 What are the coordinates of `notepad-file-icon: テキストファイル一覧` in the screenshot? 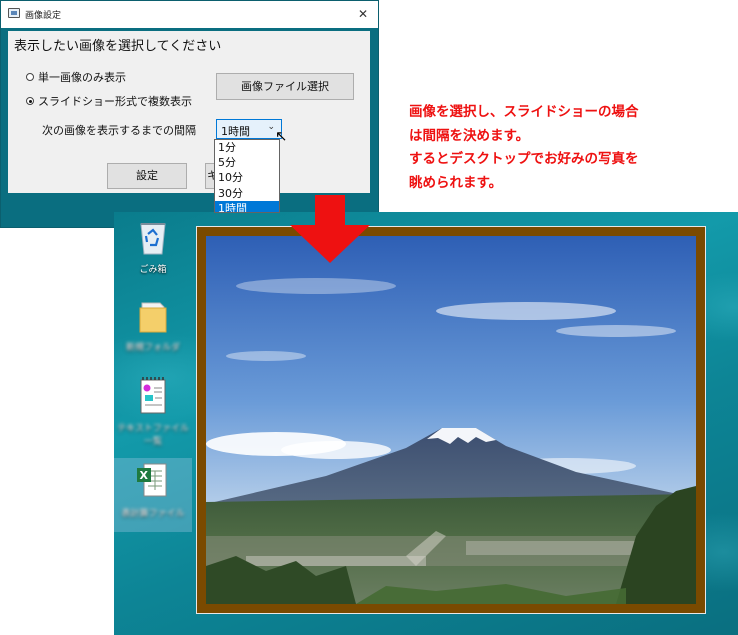 It's located at (153, 411).